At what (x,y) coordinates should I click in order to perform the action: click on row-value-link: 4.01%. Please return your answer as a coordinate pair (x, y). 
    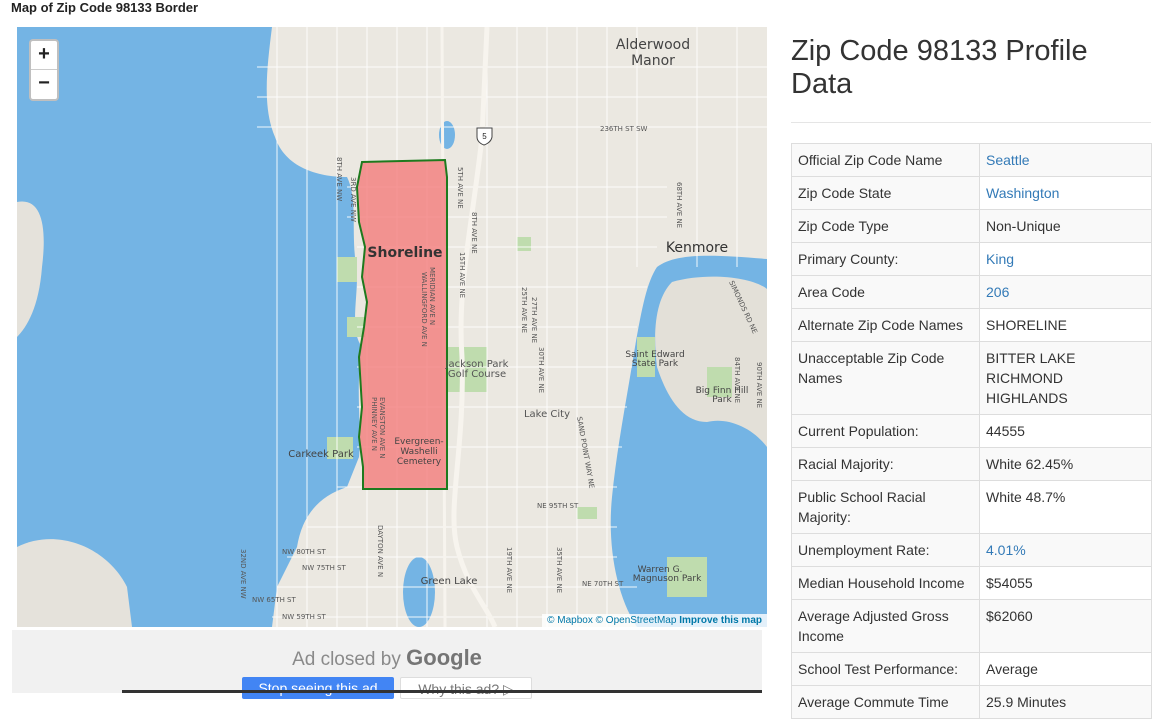
    Looking at the image, I should click on (1006, 550).